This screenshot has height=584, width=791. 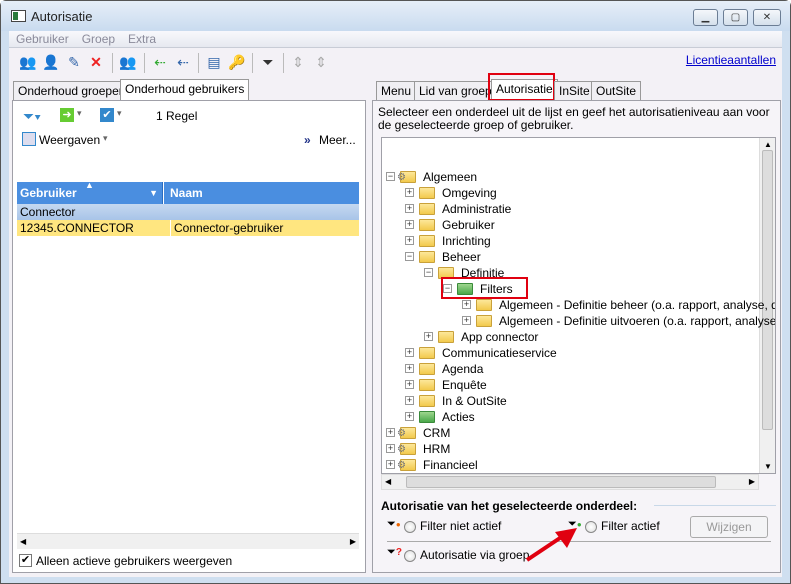 I want to click on tab-outsite: OutSite, so click(x=616, y=91).